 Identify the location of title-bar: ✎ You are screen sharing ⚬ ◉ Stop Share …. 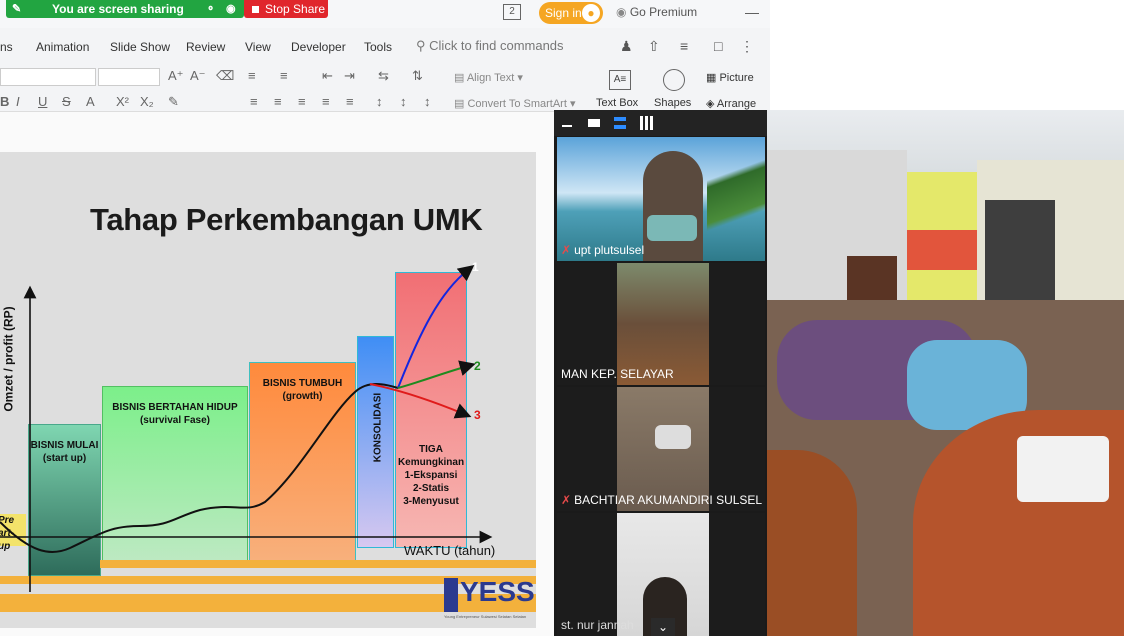
(385, 14).